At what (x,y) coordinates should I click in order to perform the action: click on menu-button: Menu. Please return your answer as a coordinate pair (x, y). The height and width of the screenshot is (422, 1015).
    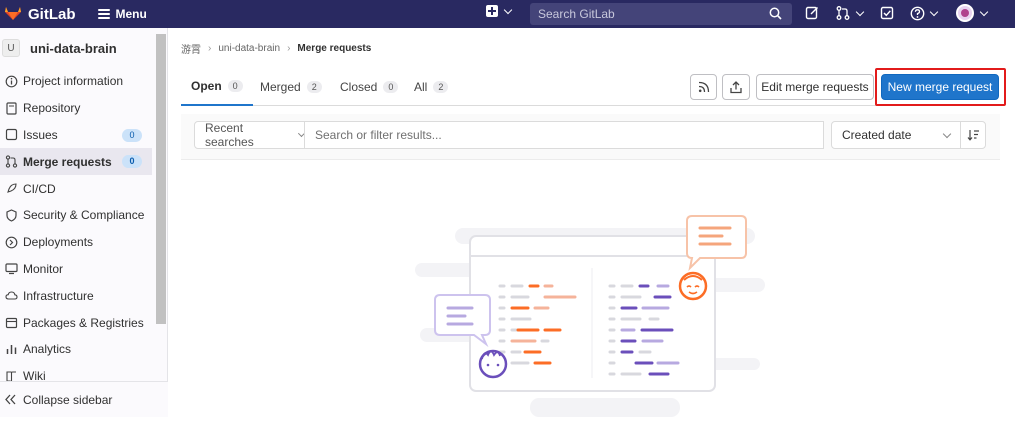
    Looking at the image, I should click on (122, 14).